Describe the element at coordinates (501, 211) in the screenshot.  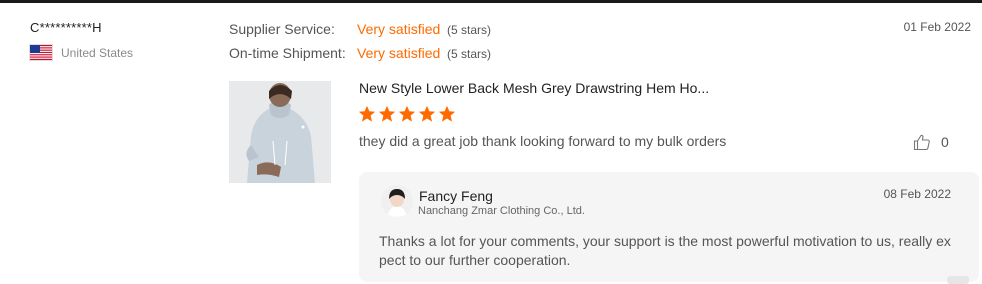
I see `seller-company: Nanchang Zmar Clothing Co., Ltd.` at that location.